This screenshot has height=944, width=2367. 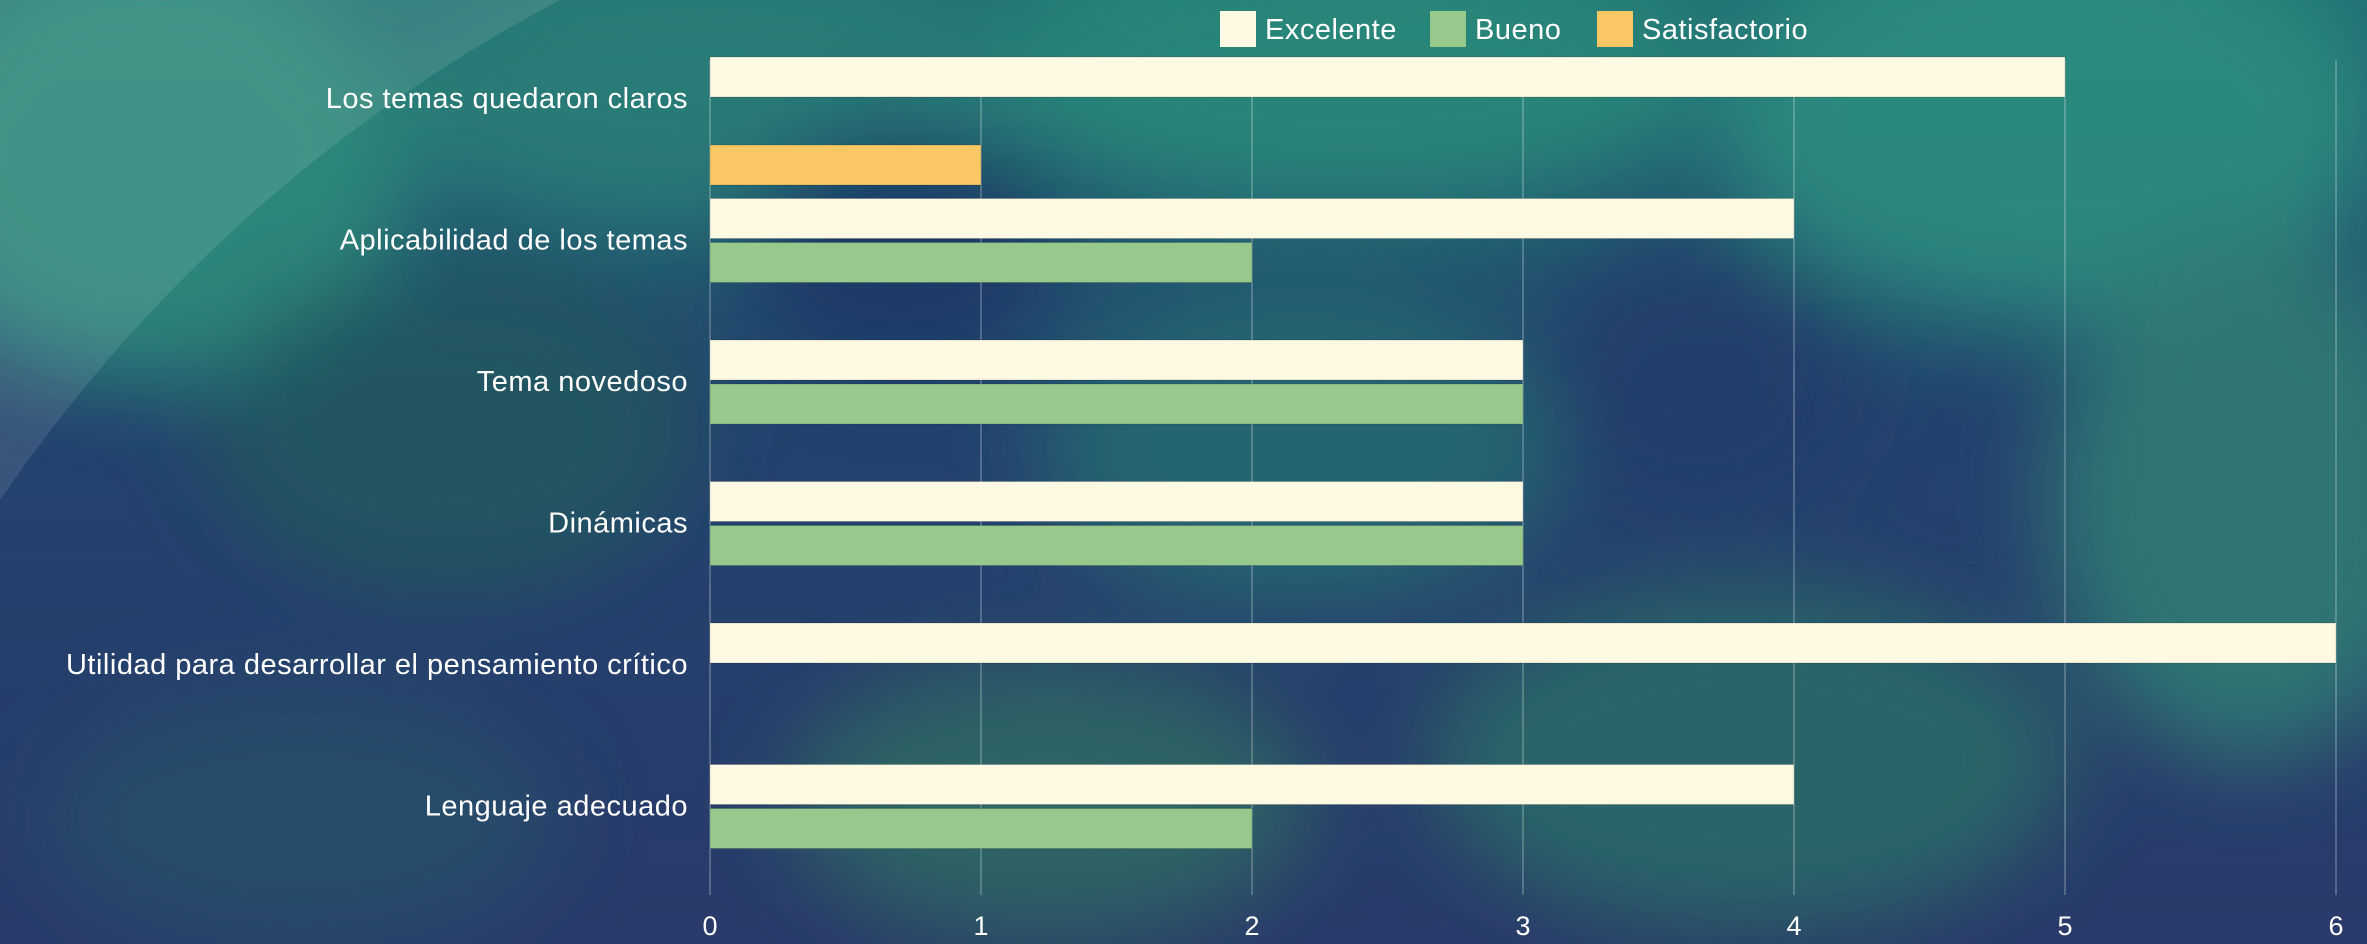 What do you see at coordinates (2335, 926) in the screenshot?
I see `x-tick-label: 6` at bounding box center [2335, 926].